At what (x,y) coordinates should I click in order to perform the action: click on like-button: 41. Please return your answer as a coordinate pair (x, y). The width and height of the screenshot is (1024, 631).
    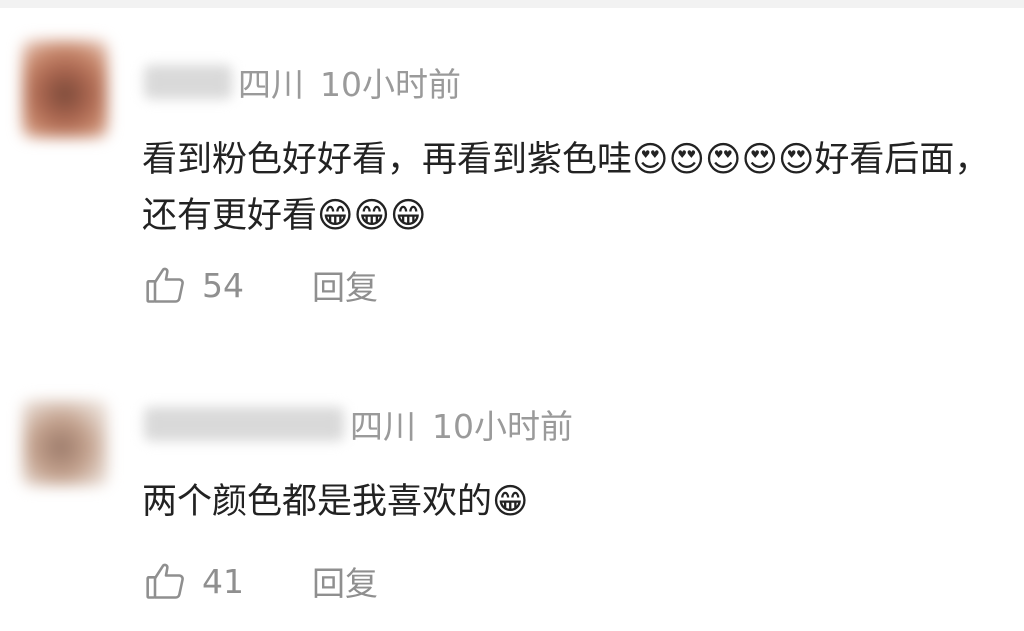
    Looking at the image, I should click on (194, 581).